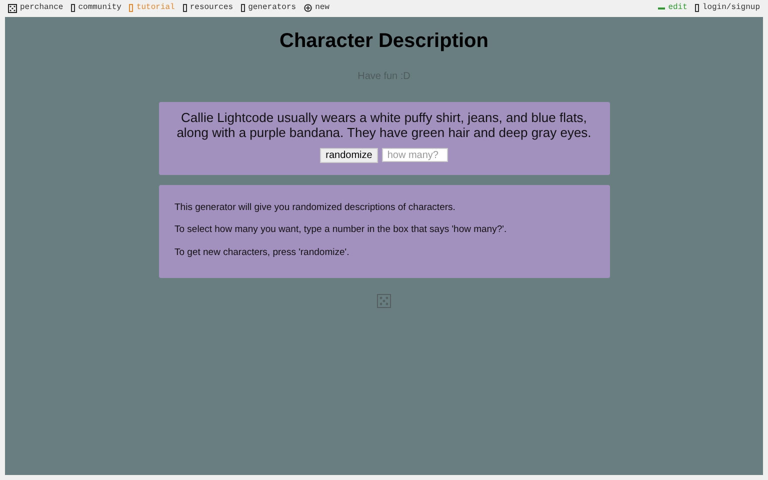 The width and height of the screenshot is (768, 480). Describe the element at coordinates (96, 8) in the screenshot. I see `nav-link: community` at that location.